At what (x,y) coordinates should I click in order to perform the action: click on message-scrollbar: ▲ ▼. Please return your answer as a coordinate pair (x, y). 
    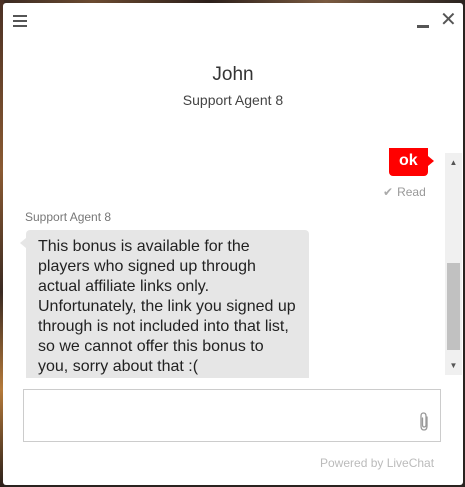
    Looking at the image, I should click on (453, 264).